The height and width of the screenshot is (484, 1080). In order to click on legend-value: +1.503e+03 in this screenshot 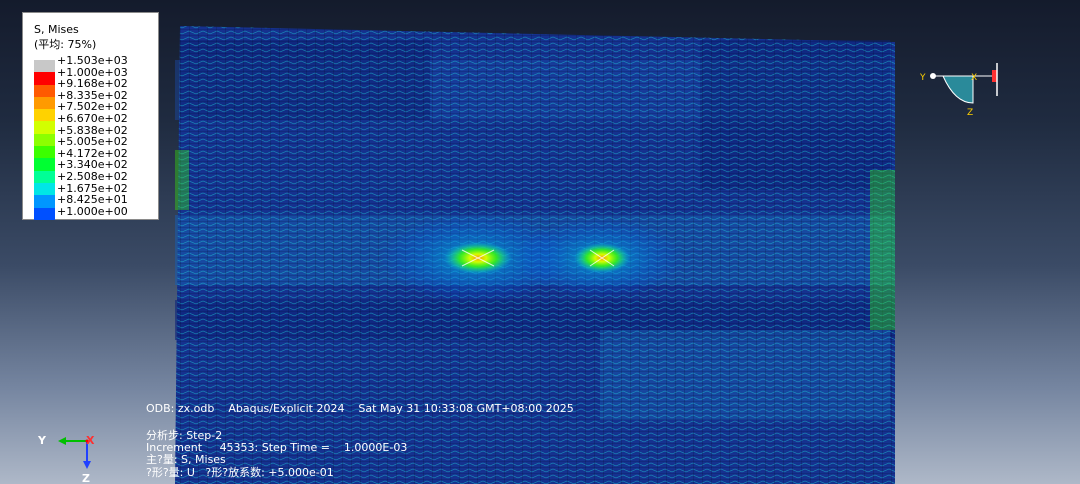, I will do `click(92, 60)`.